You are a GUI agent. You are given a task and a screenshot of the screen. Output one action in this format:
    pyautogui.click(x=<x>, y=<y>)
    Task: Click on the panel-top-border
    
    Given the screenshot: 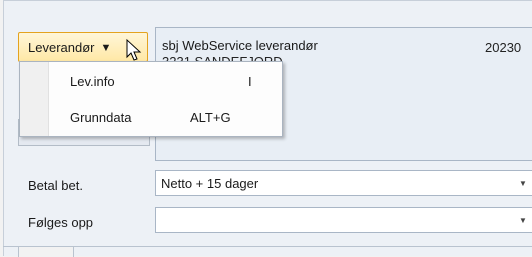 What is the action you would take?
    pyautogui.click(x=267, y=0)
    